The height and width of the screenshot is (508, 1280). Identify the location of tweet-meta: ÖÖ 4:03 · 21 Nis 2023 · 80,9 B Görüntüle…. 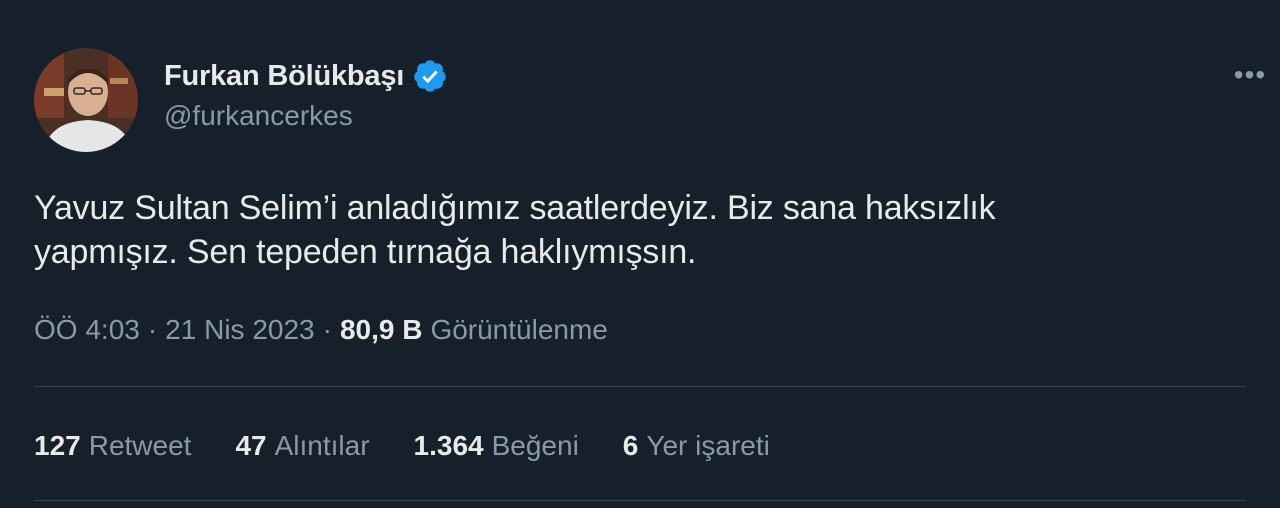
(321, 330).